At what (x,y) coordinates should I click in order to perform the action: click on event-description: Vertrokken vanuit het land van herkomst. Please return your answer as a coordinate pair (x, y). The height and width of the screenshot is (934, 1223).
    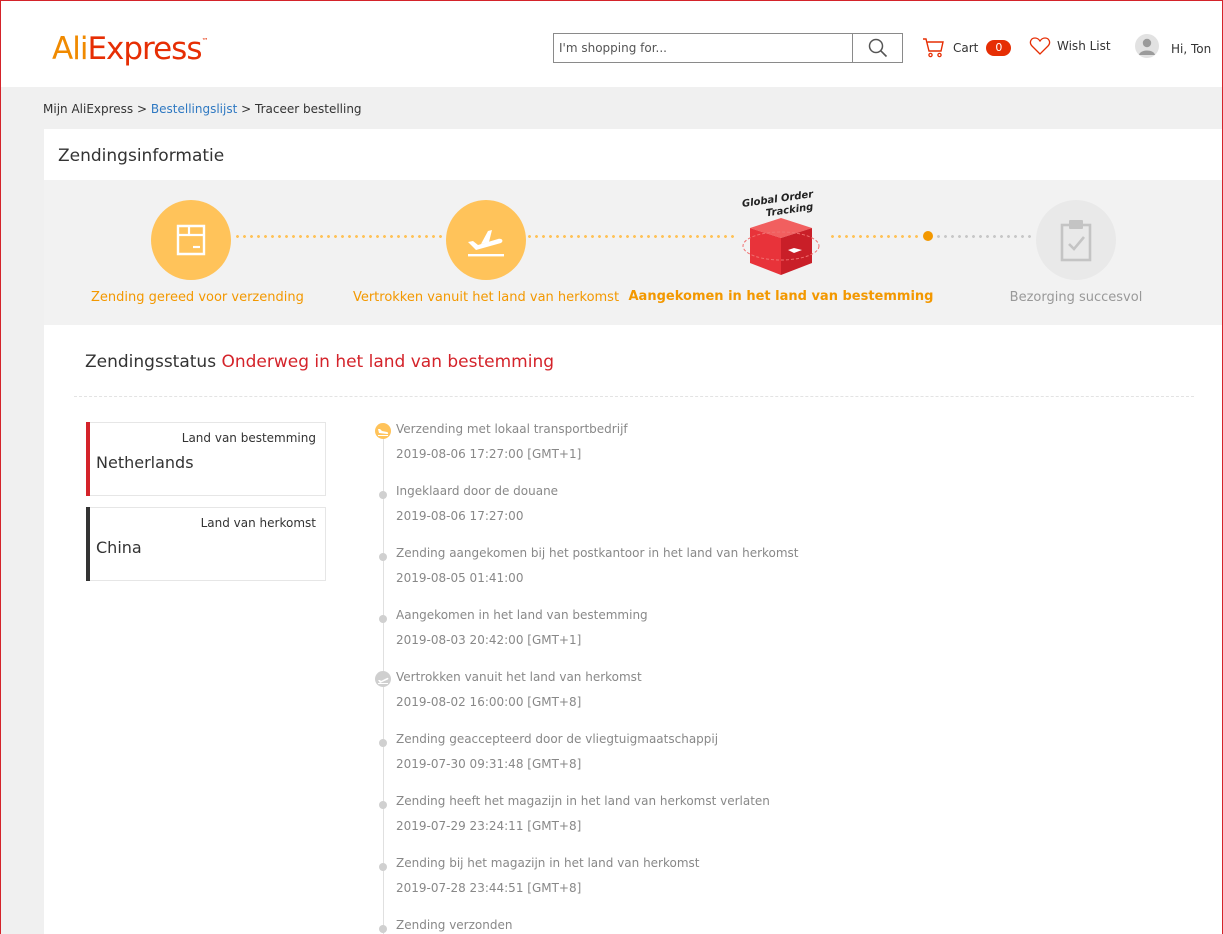
    Looking at the image, I should click on (519, 677).